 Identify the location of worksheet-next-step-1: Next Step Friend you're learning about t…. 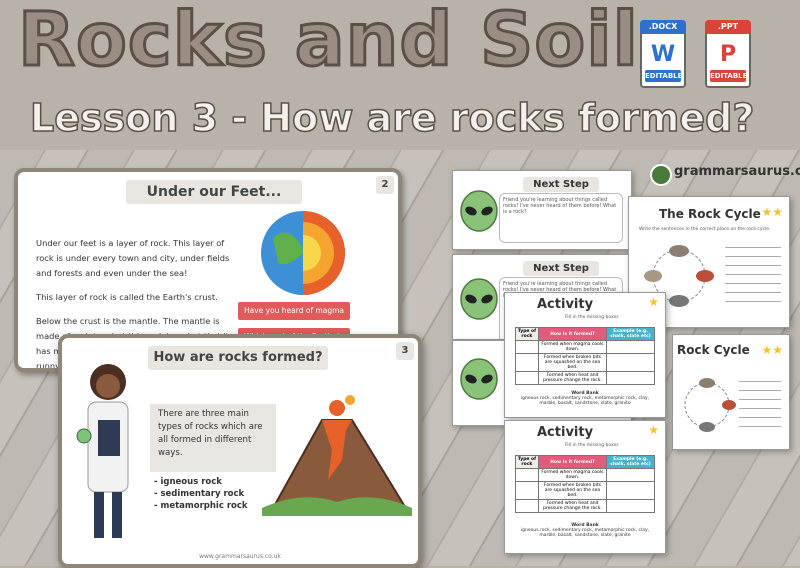
(542, 210).